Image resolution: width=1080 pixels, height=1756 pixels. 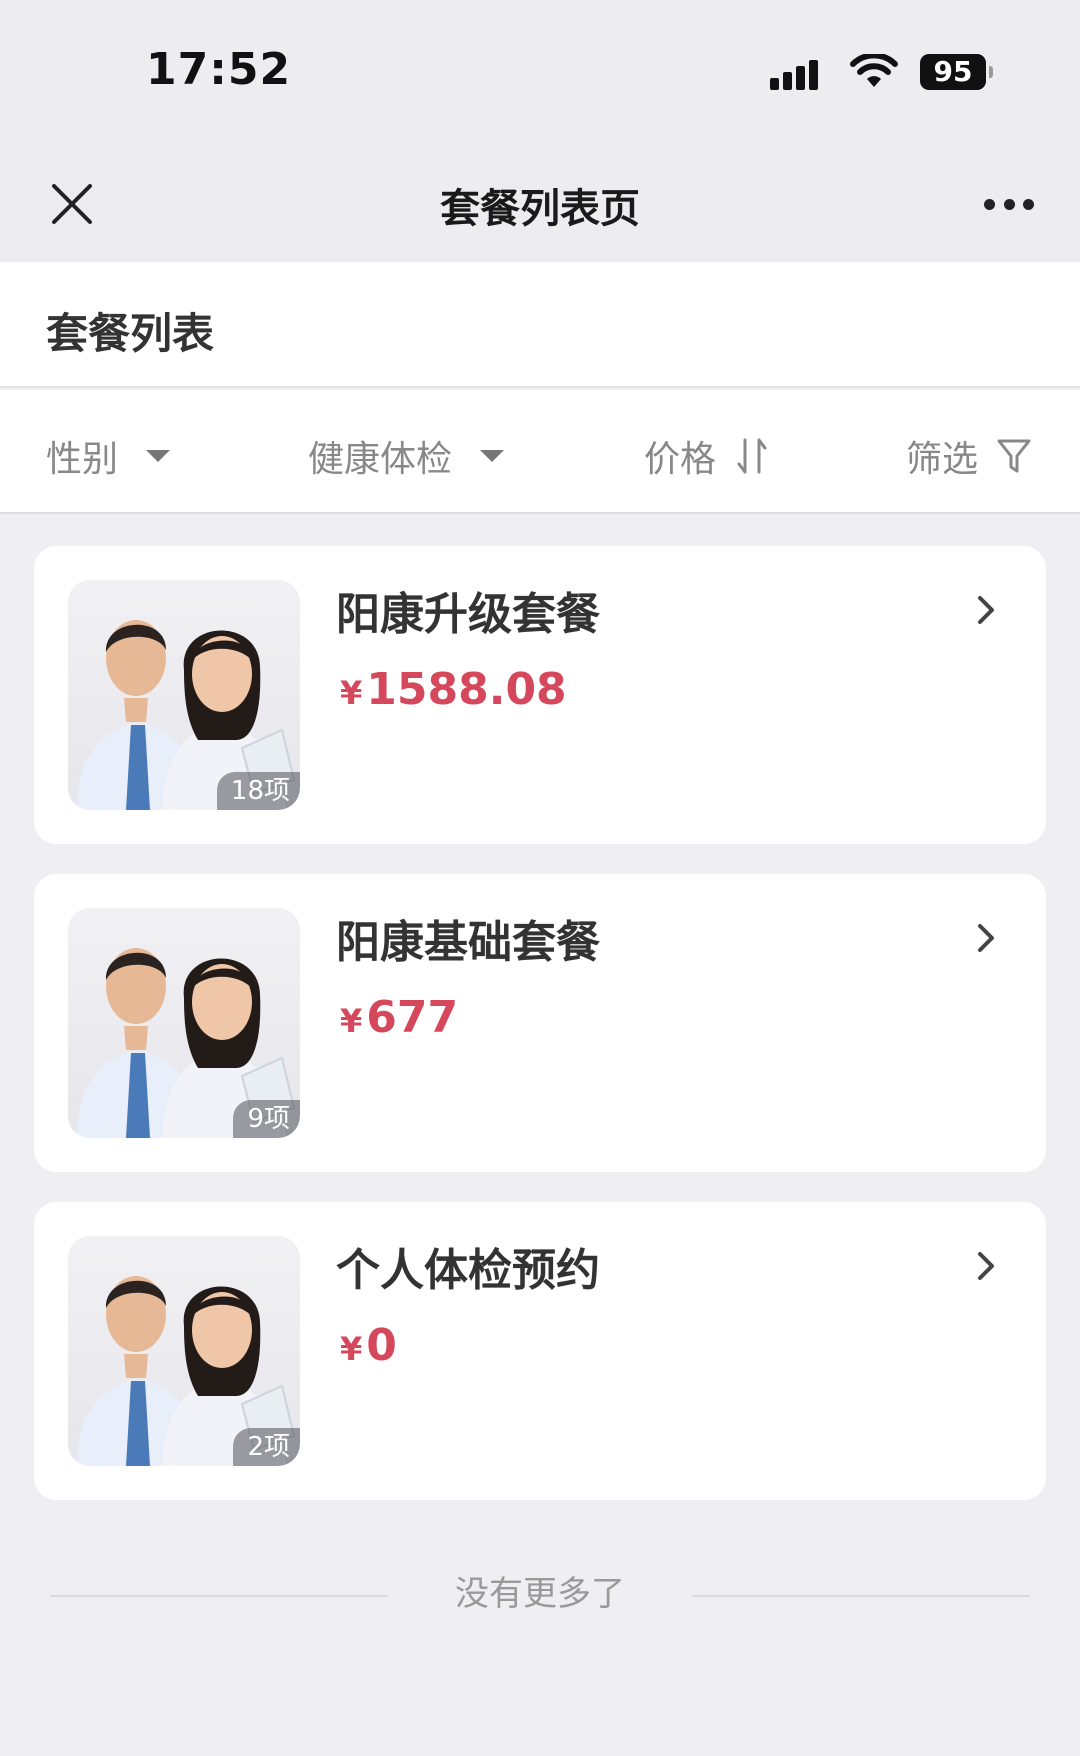 I want to click on filter-icon, so click(x=1014, y=456).